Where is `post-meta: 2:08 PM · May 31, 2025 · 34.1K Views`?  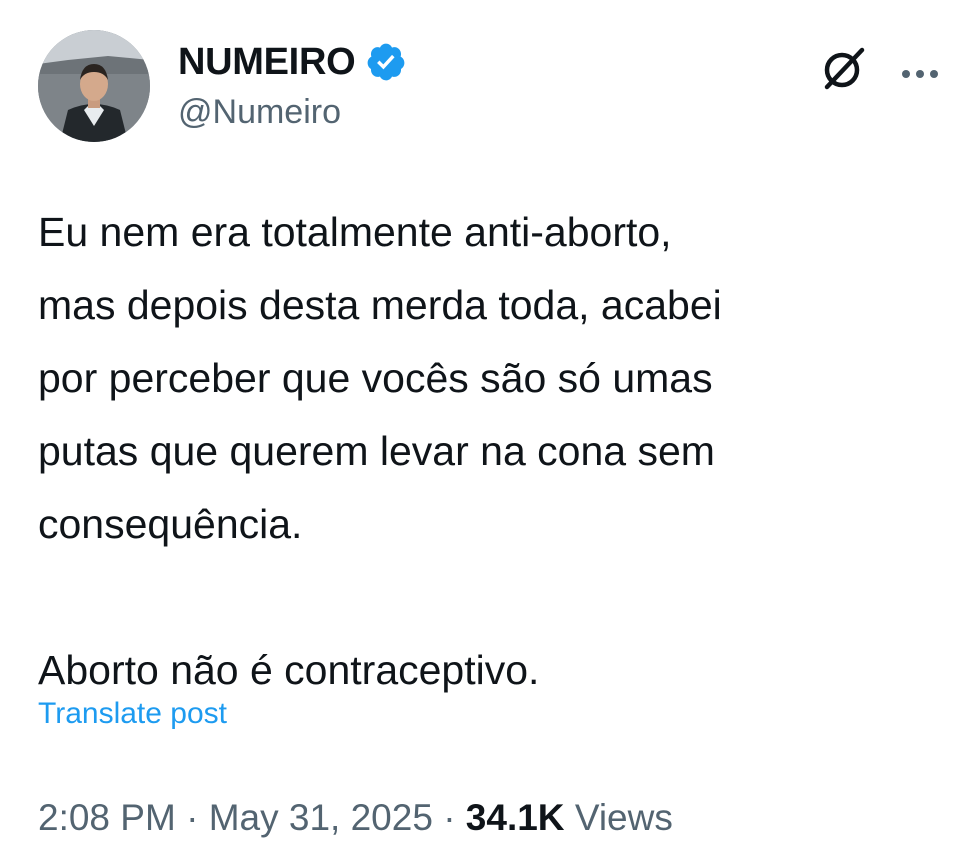
post-meta: 2:08 PM · May 31, 2025 · 34.1K Views is located at coordinates (355, 818).